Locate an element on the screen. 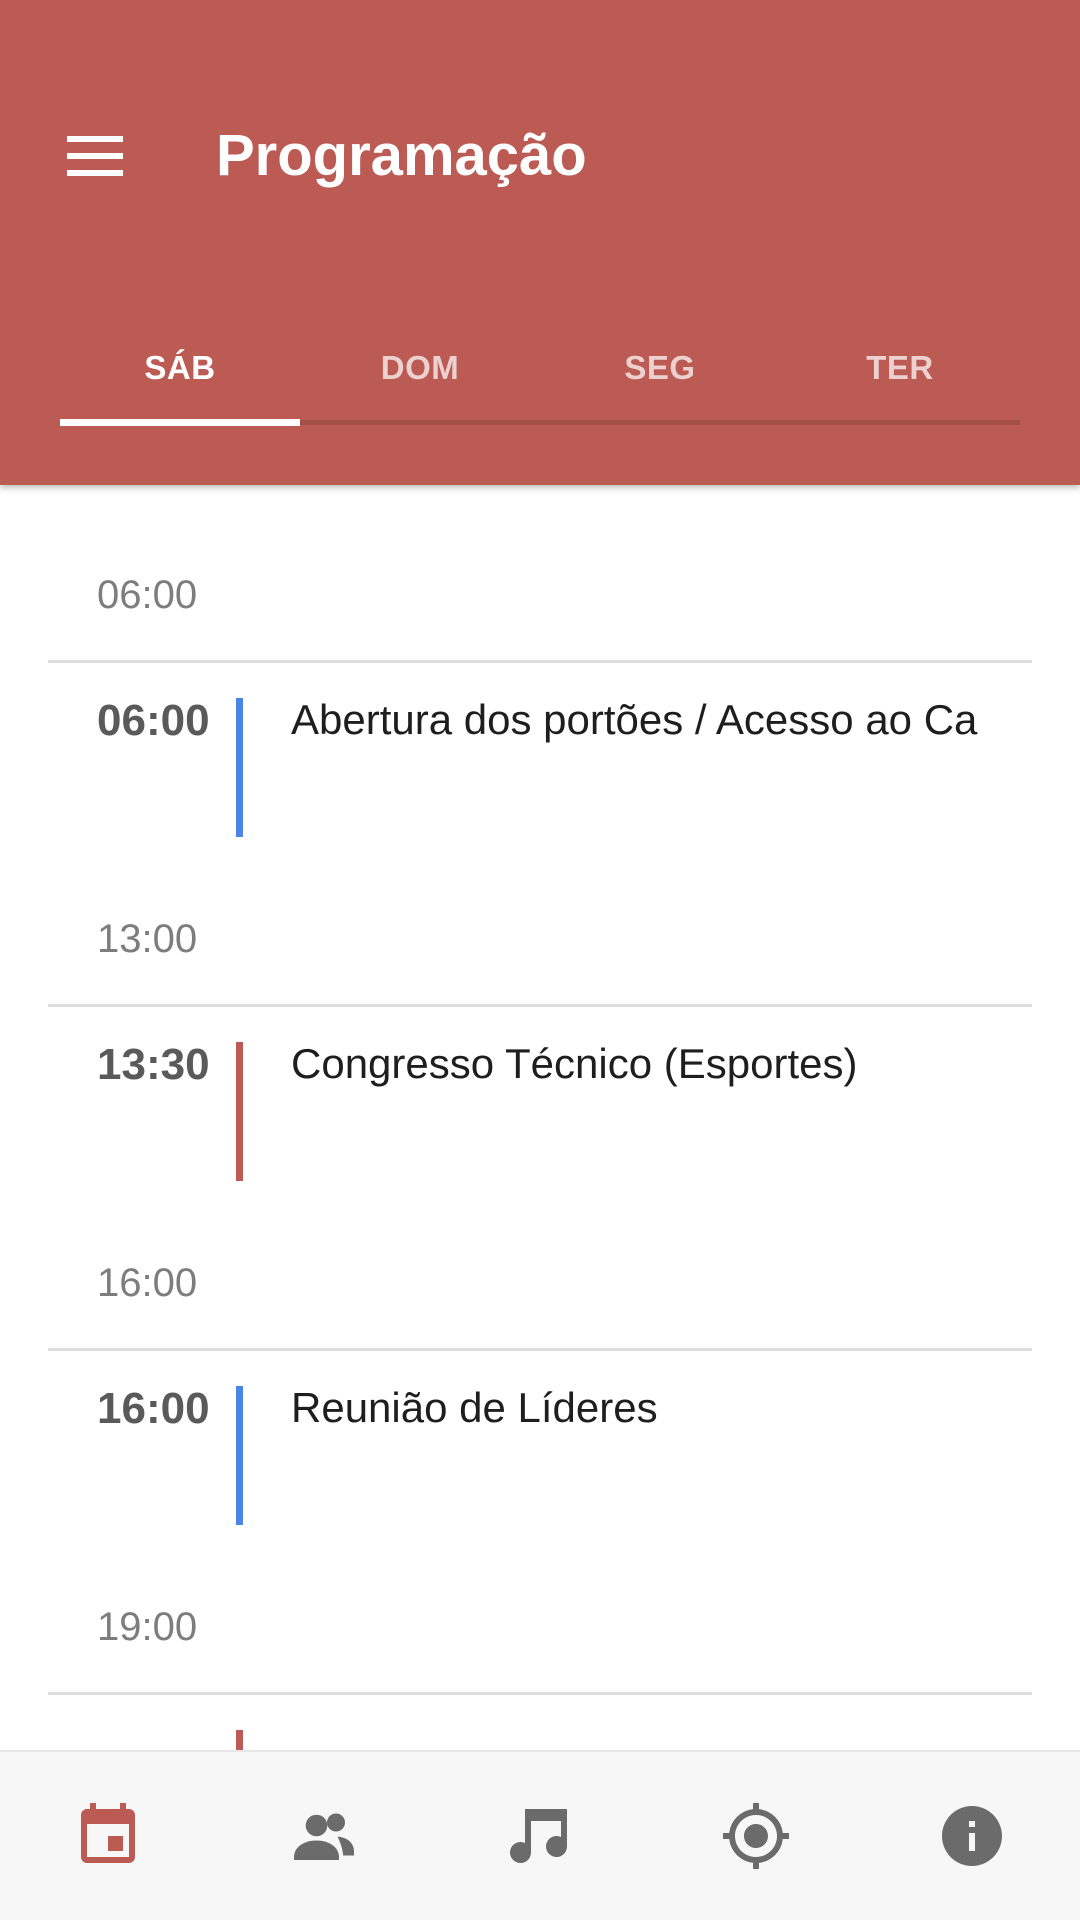  list-item is located at coordinates (540, 1722).